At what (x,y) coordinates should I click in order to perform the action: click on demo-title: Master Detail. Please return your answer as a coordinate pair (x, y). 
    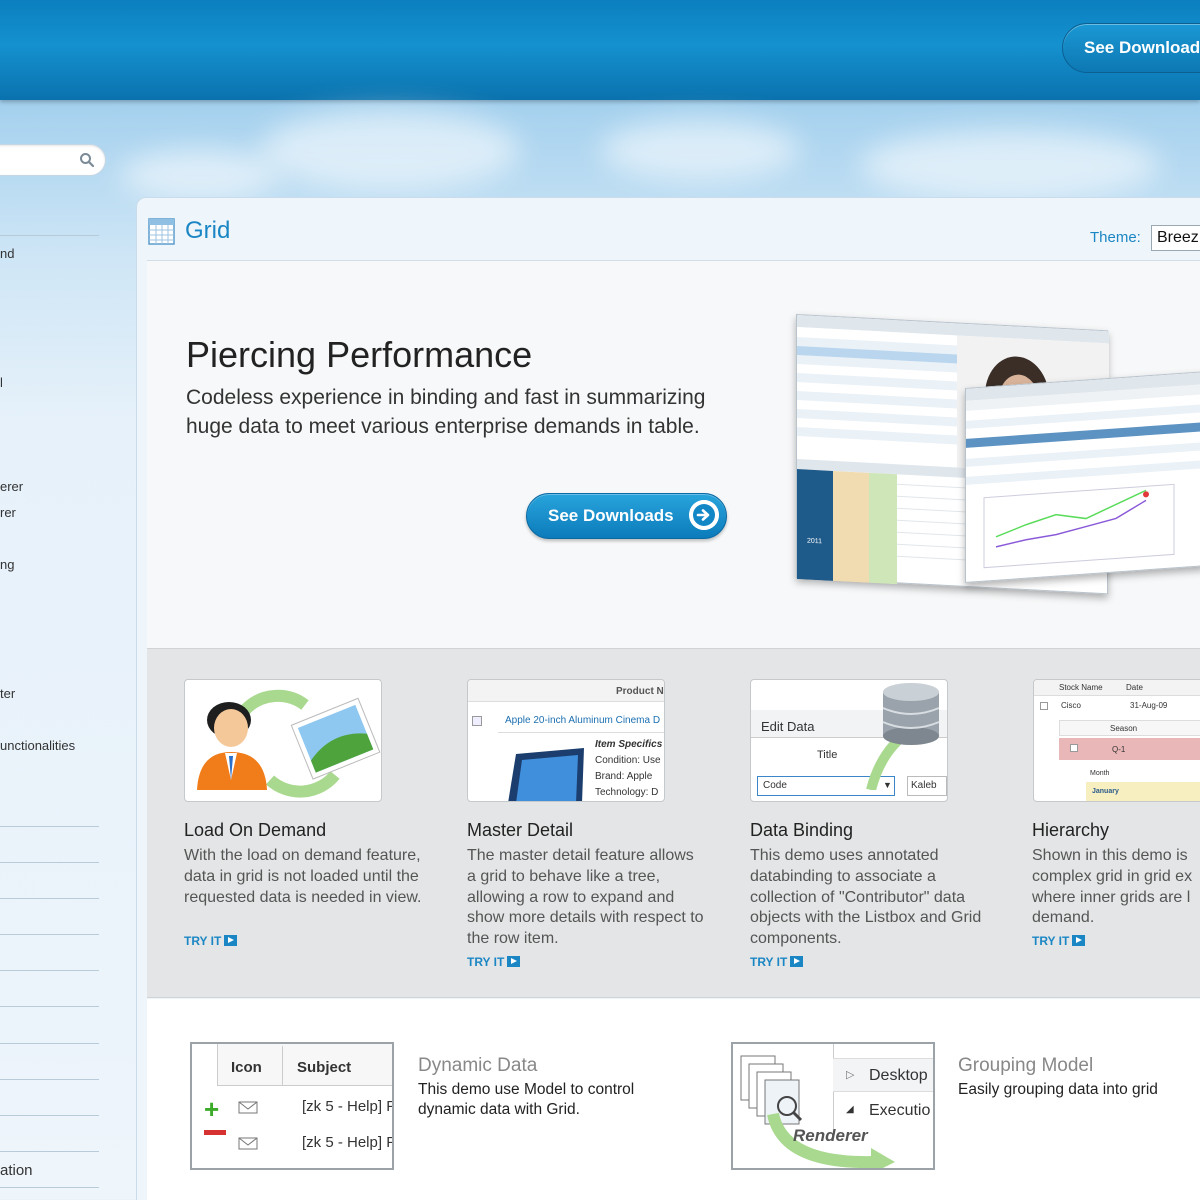
    Looking at the image, I should click on (520, 830).